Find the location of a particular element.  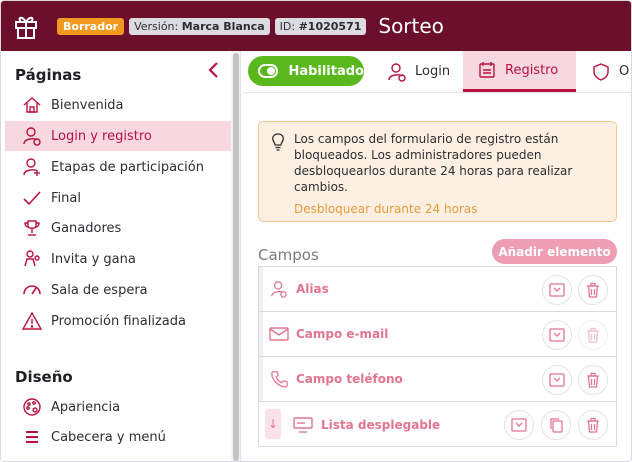

toggle-switch-icon is located at coordinates (268, 71).